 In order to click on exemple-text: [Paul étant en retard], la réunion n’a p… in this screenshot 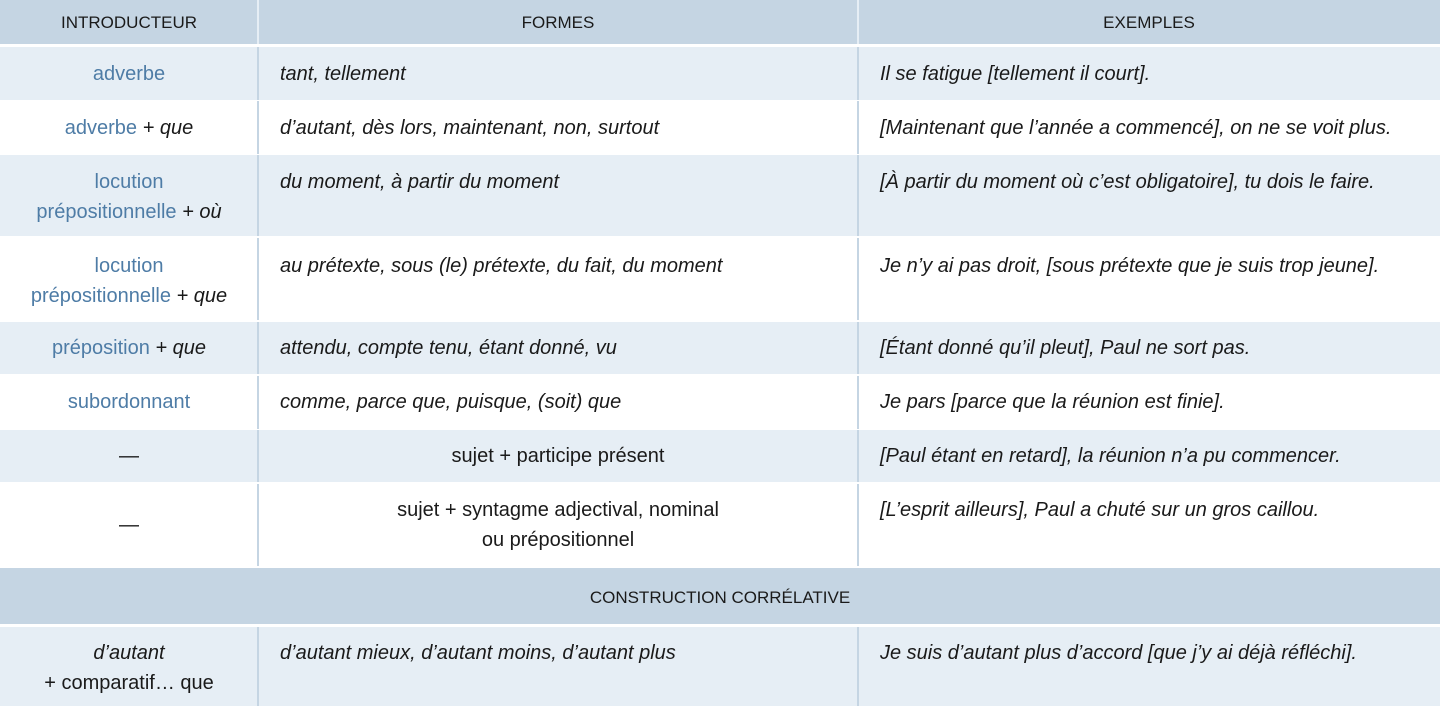, I will do `click(1110, 456)`.